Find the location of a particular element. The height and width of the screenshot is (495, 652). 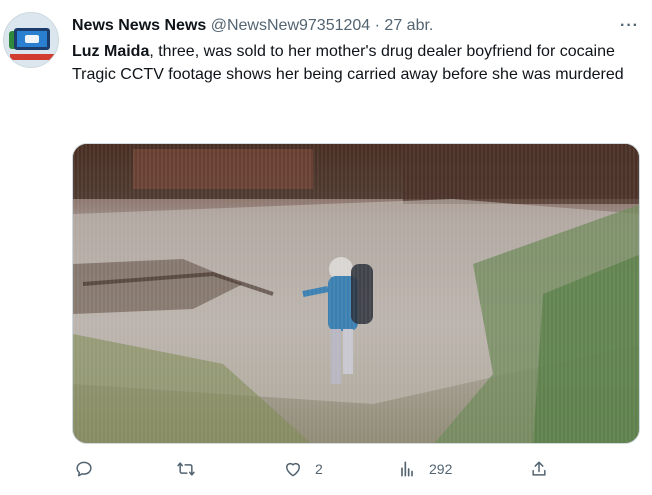

avatar-brand-bar is located at coordinates (32, 57).